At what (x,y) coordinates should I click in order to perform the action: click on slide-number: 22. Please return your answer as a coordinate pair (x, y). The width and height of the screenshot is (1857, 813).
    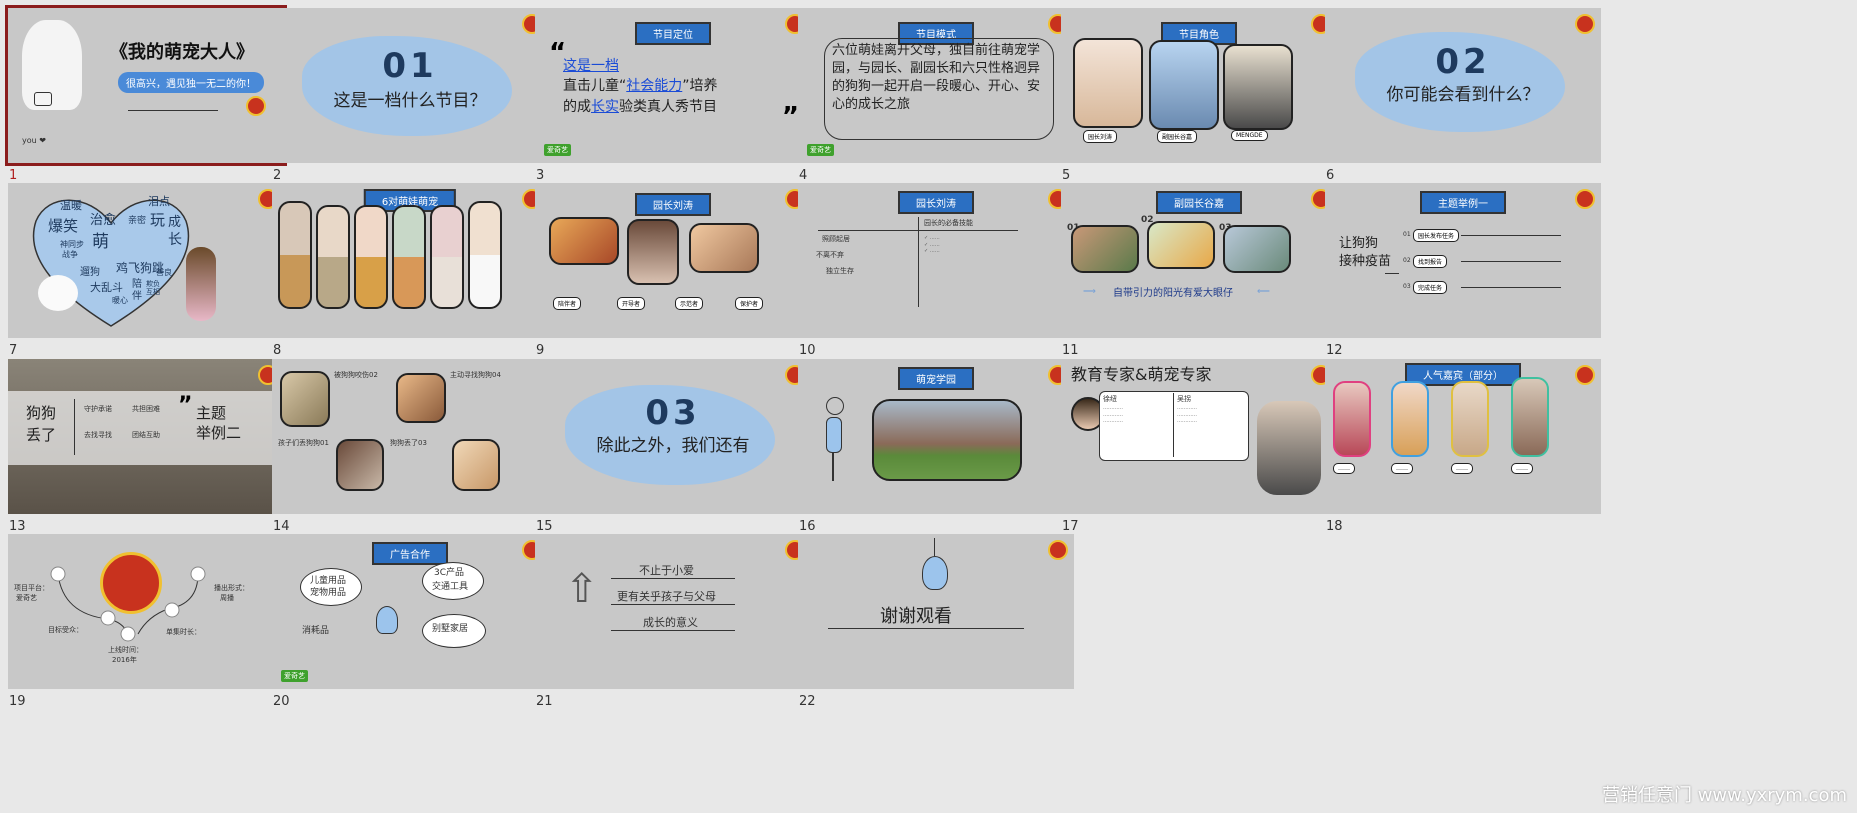
    Looking at the image, I should click on (807, 701).